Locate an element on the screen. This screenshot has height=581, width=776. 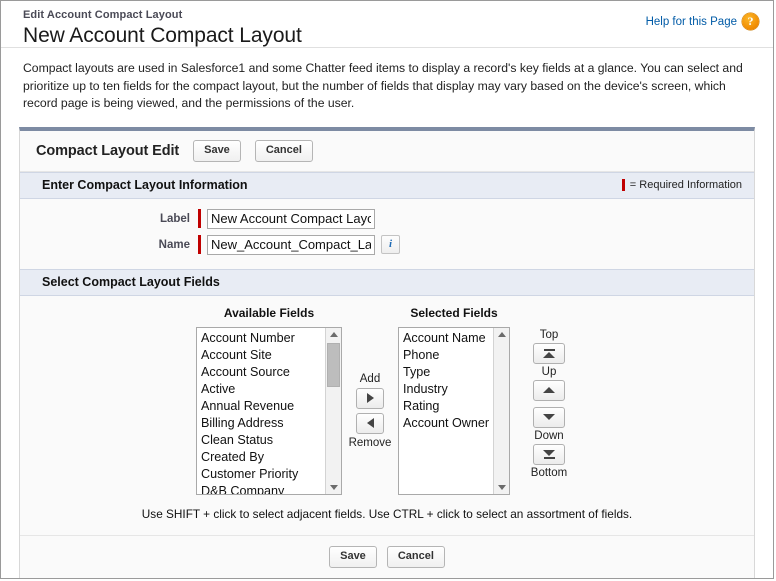
layout-information-form: Label Name i is located at coordinates (387, 233).